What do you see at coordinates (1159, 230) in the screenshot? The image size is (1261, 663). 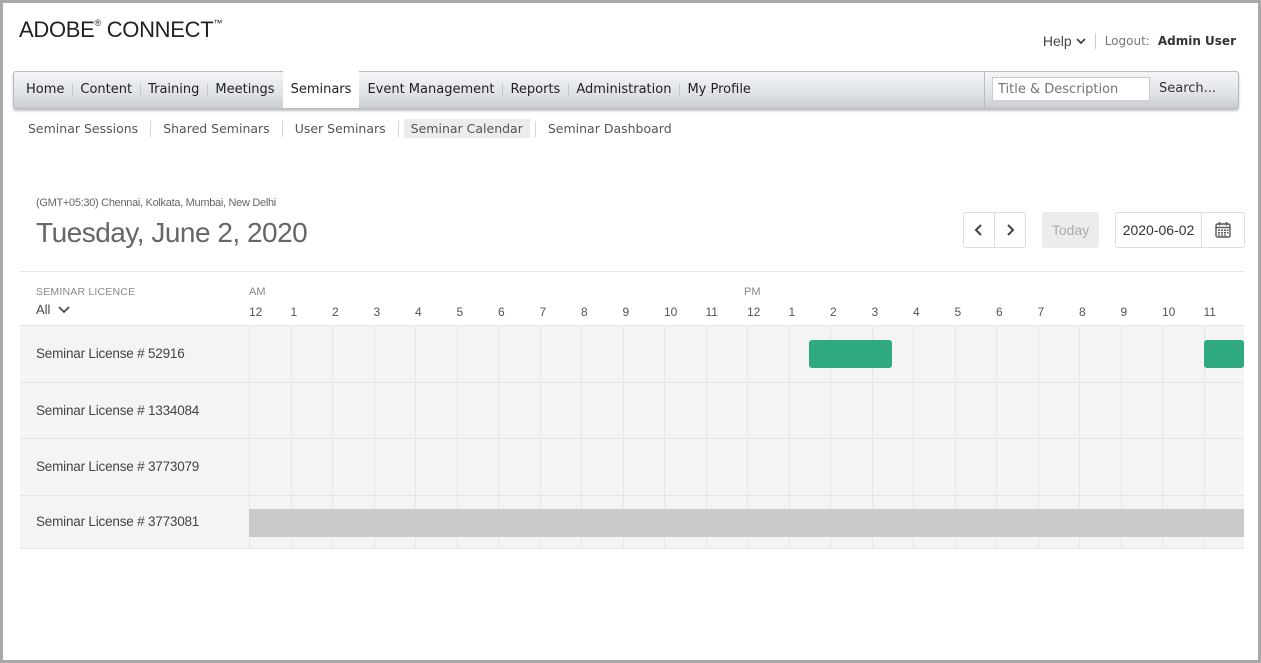 I see `date-input: 2020-06-02` at bounding box center [1159, 230].